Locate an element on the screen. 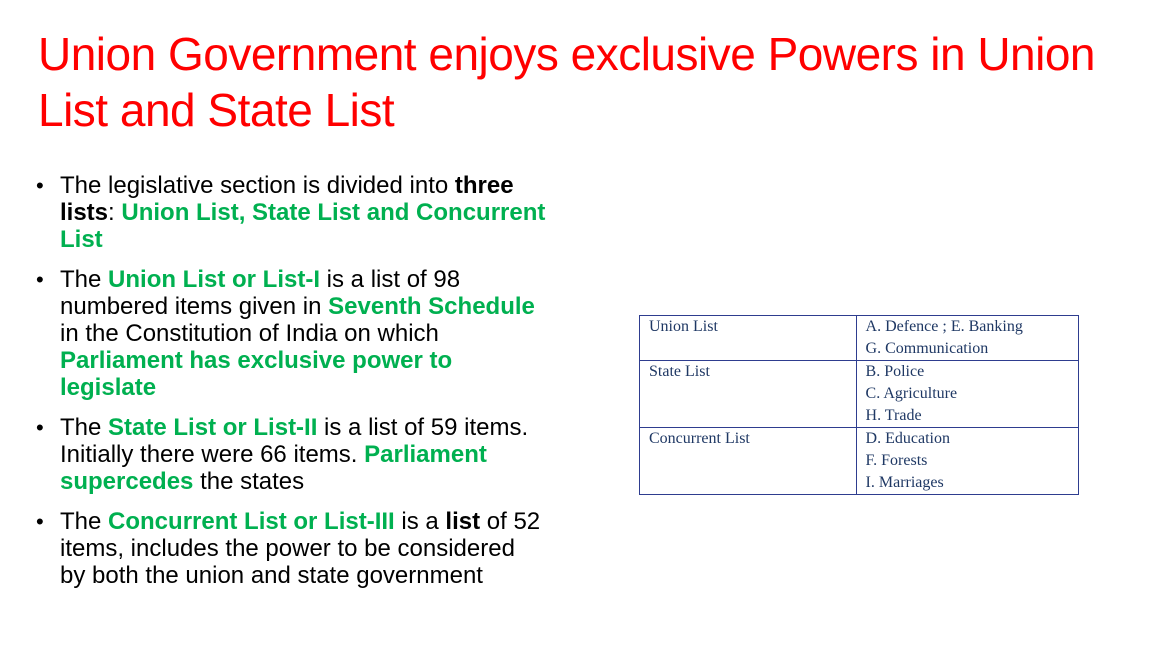 This screenshot has width=1169, height=650. bullet-text-highlight: State List or List-II is located at coordinates (213, 427).